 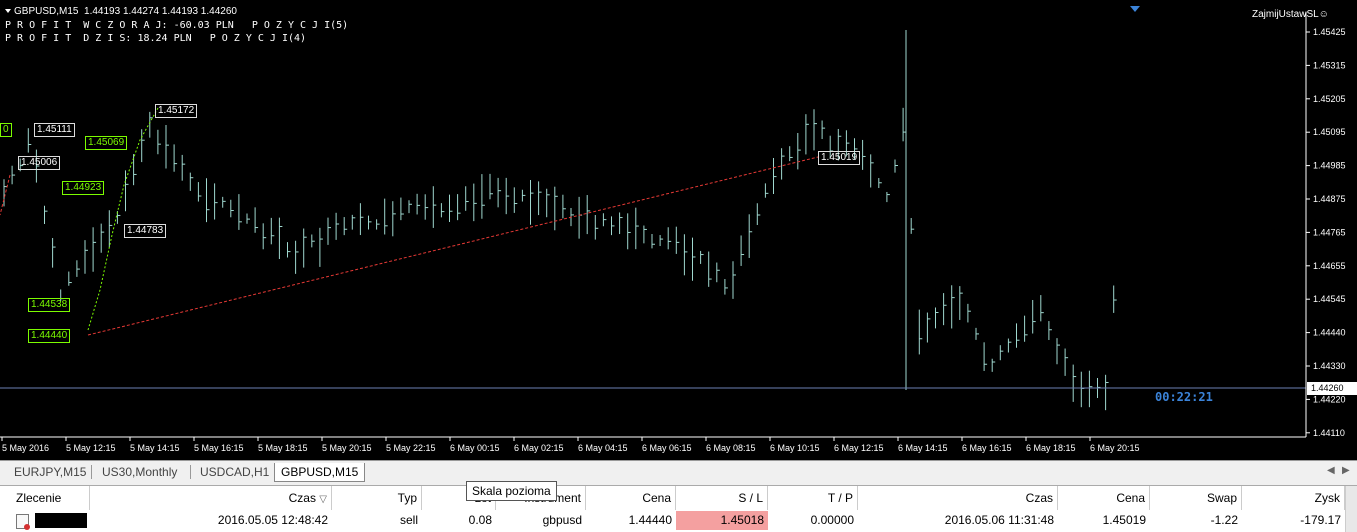 What do you see at coordinates (539, 448) in the screenshot?
I see `time-tick-label: 6 May 02:15` at bounding box center [539, 448].